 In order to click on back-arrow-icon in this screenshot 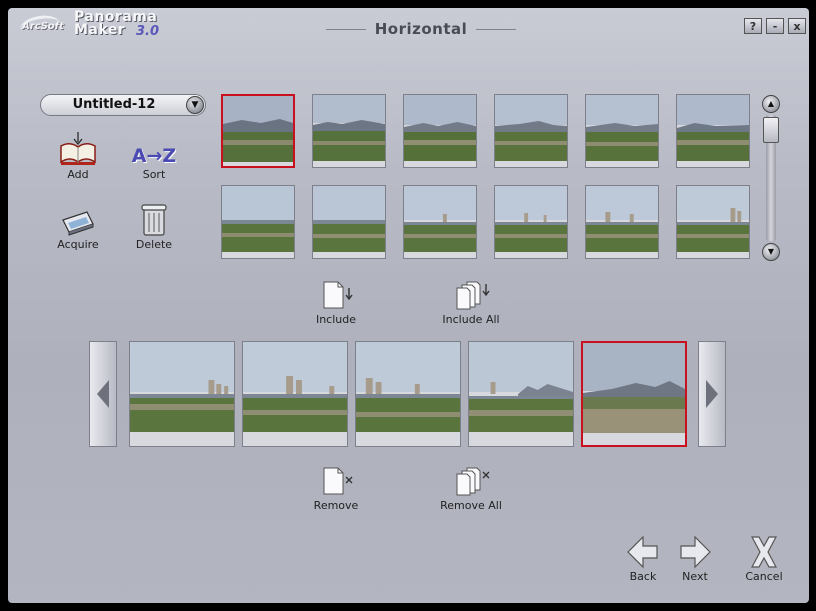, I will do `click(643, 552)`.